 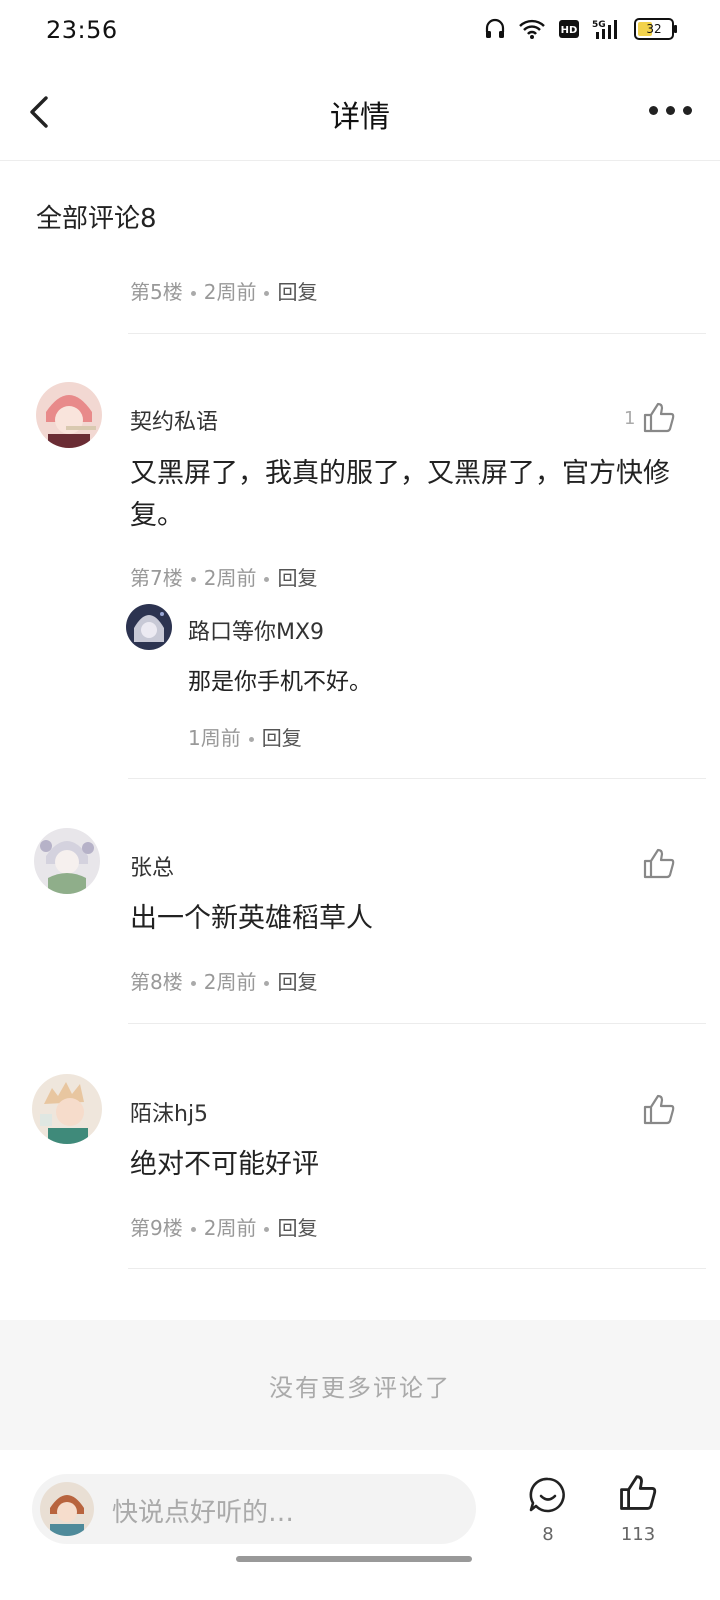 I want to click on comment-meta: 第9楼 2周前 回复, so click(x=223, y=1226).